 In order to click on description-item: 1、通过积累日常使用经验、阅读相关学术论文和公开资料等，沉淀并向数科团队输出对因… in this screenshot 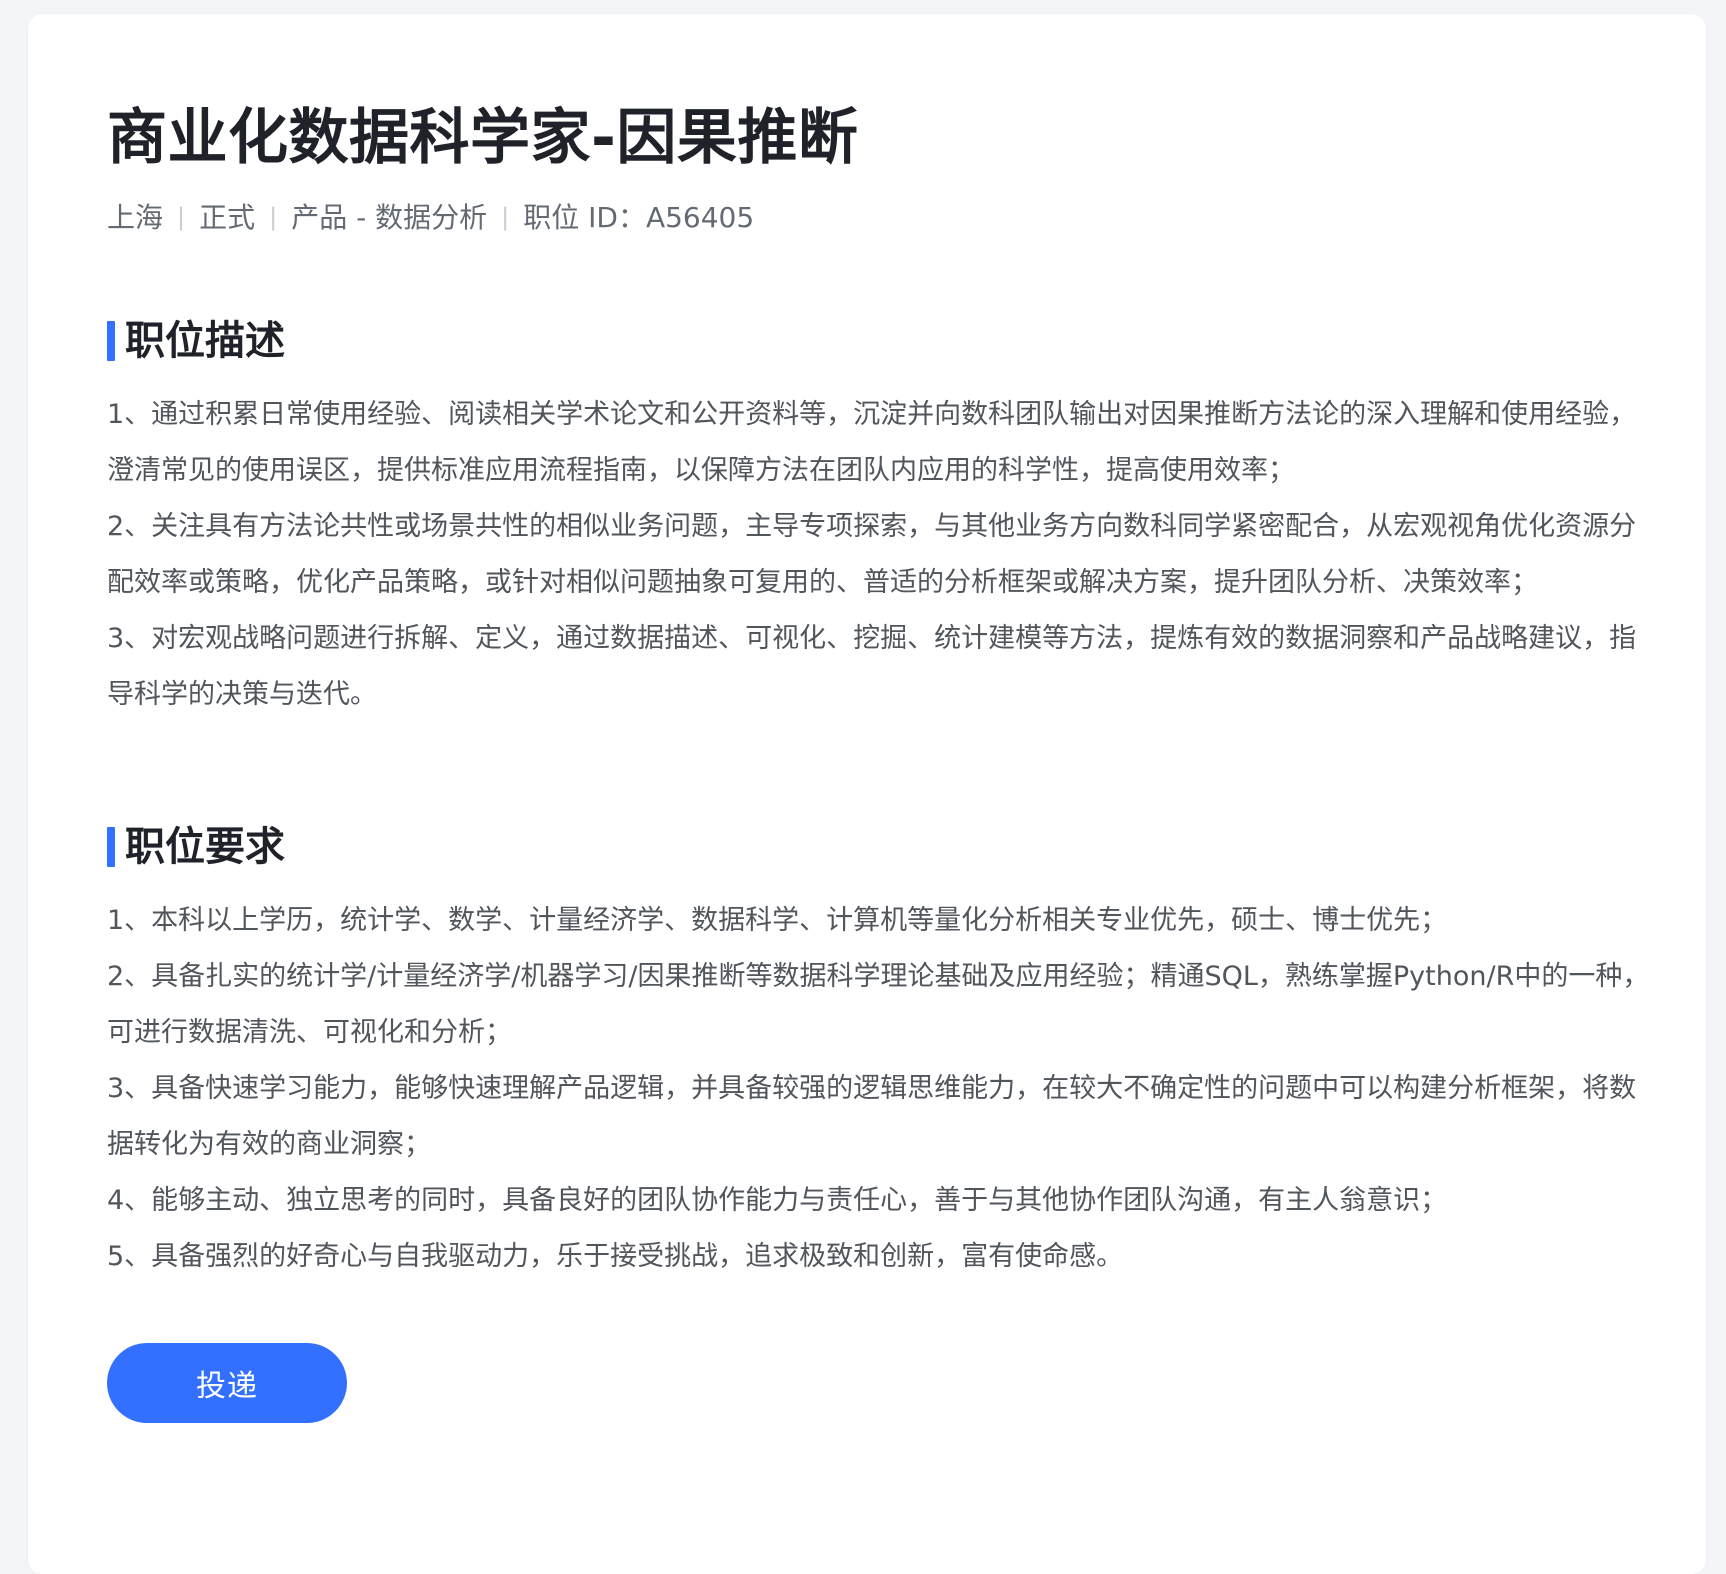, I will do `click(872, 442)`.